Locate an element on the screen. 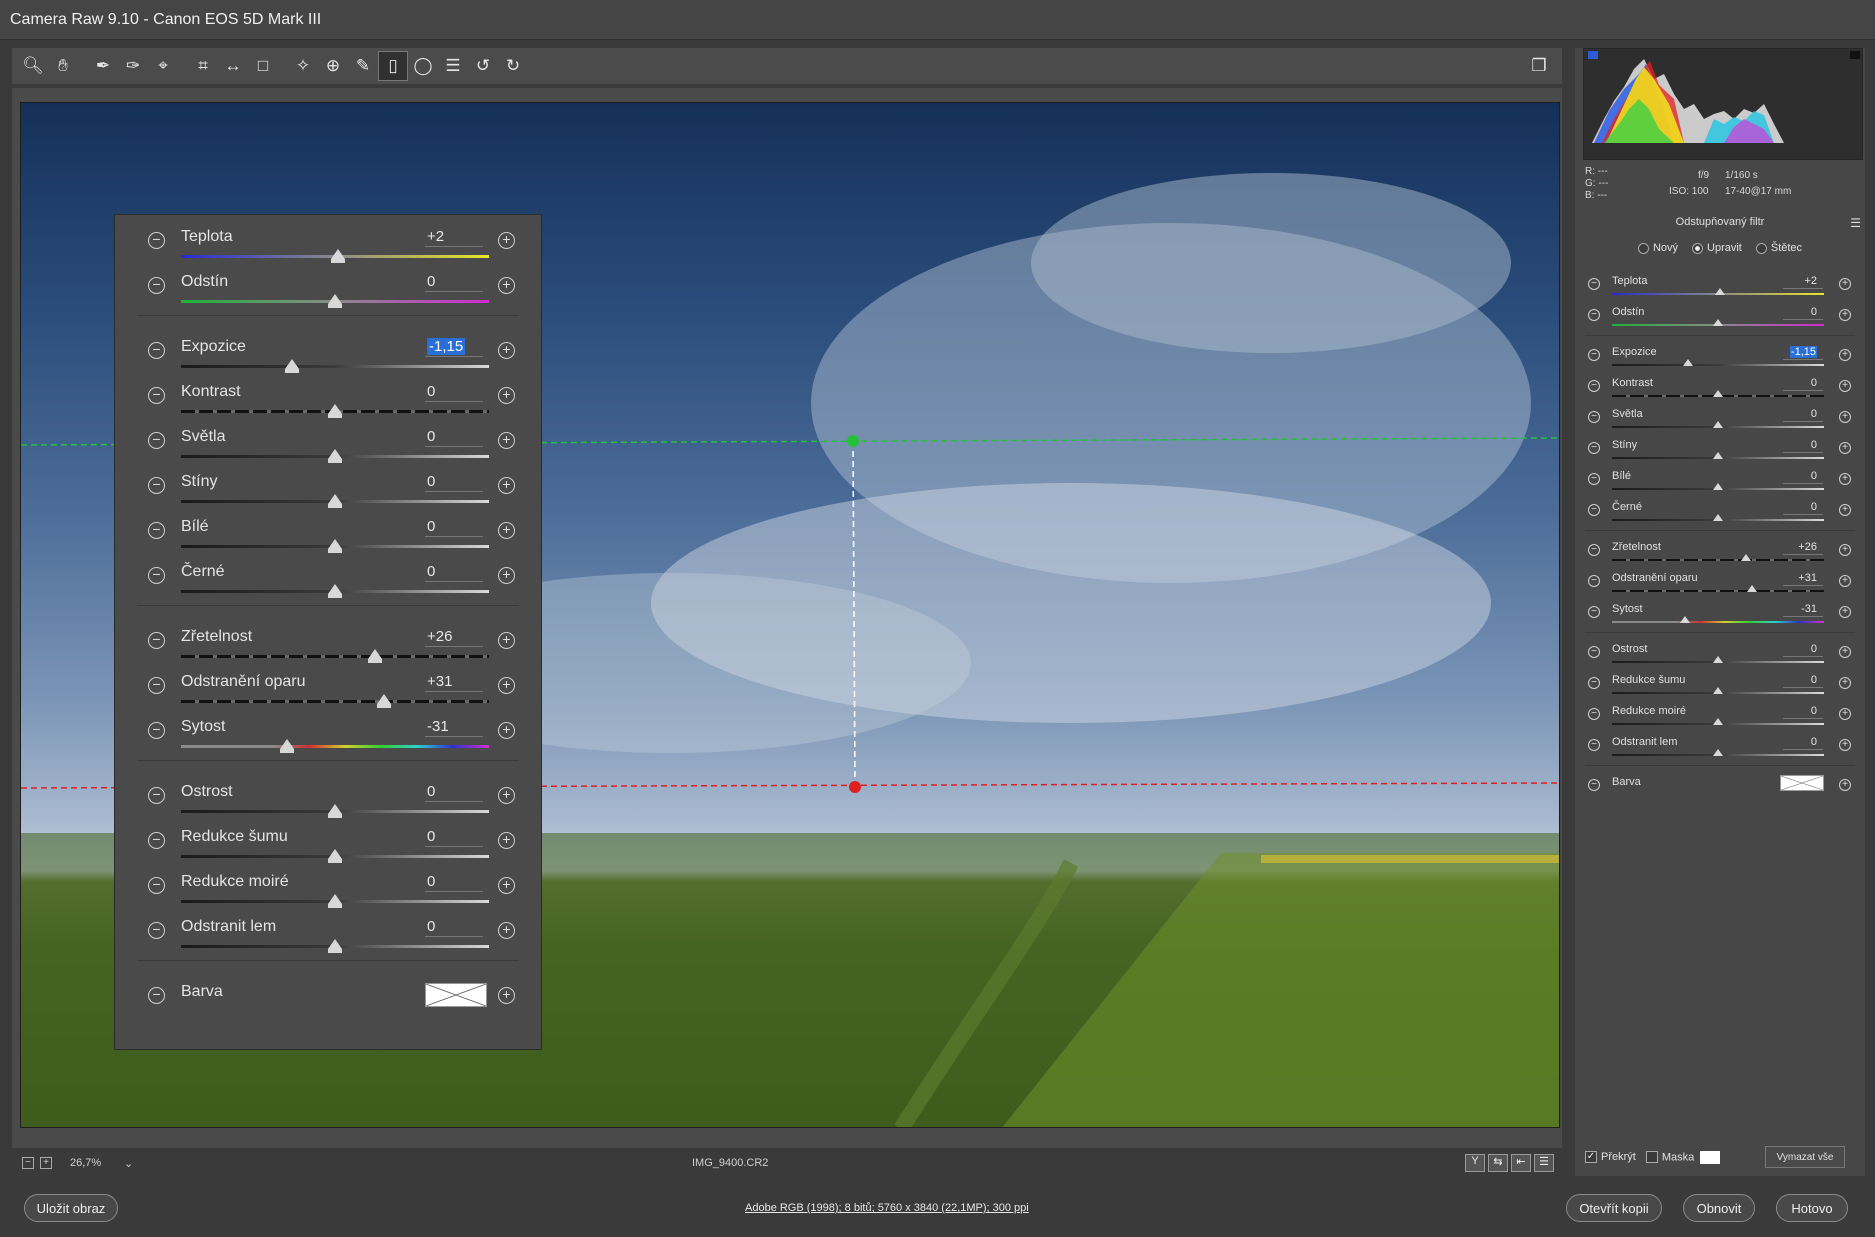 Image resolution: width=1875 pixels, height=1237 pixels. mask-check-icon is located at coordinates (1651, 1157).